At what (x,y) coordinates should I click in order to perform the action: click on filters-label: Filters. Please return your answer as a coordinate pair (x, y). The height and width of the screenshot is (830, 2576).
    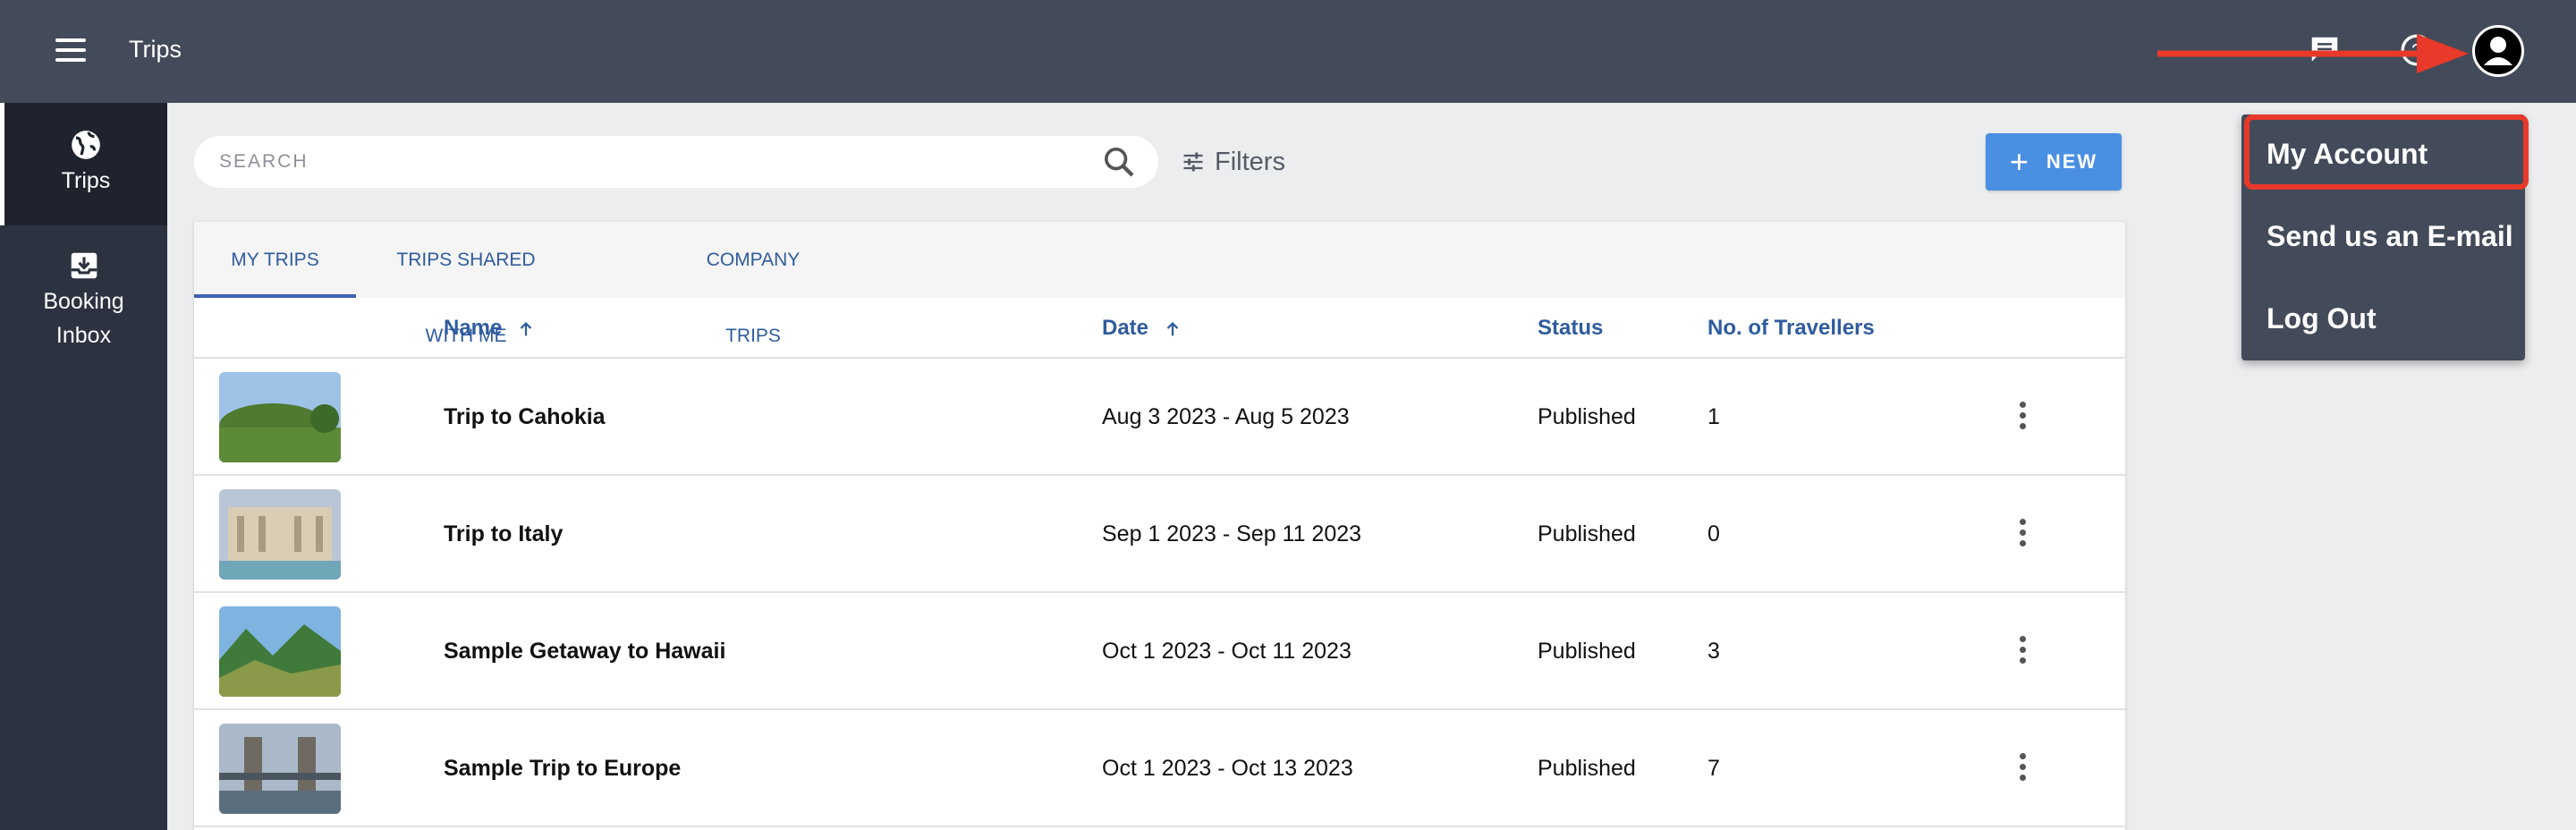
    Looking at the image, I should click on (1250, 162).